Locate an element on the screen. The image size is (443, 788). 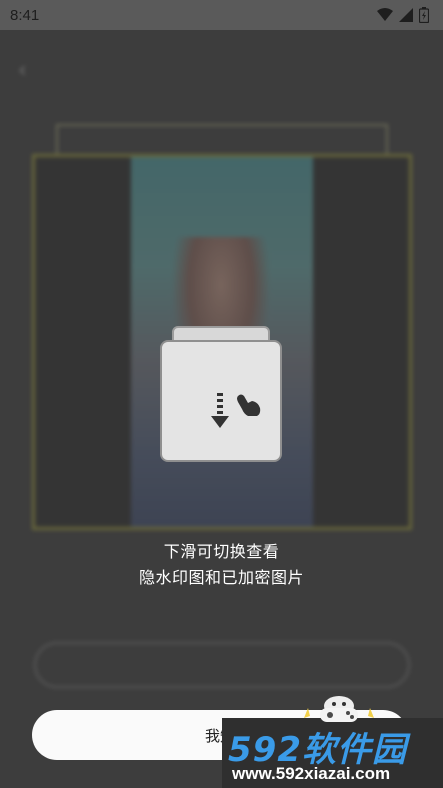
back-arrow-icon: ‹ is located at coordinates (22, 70).